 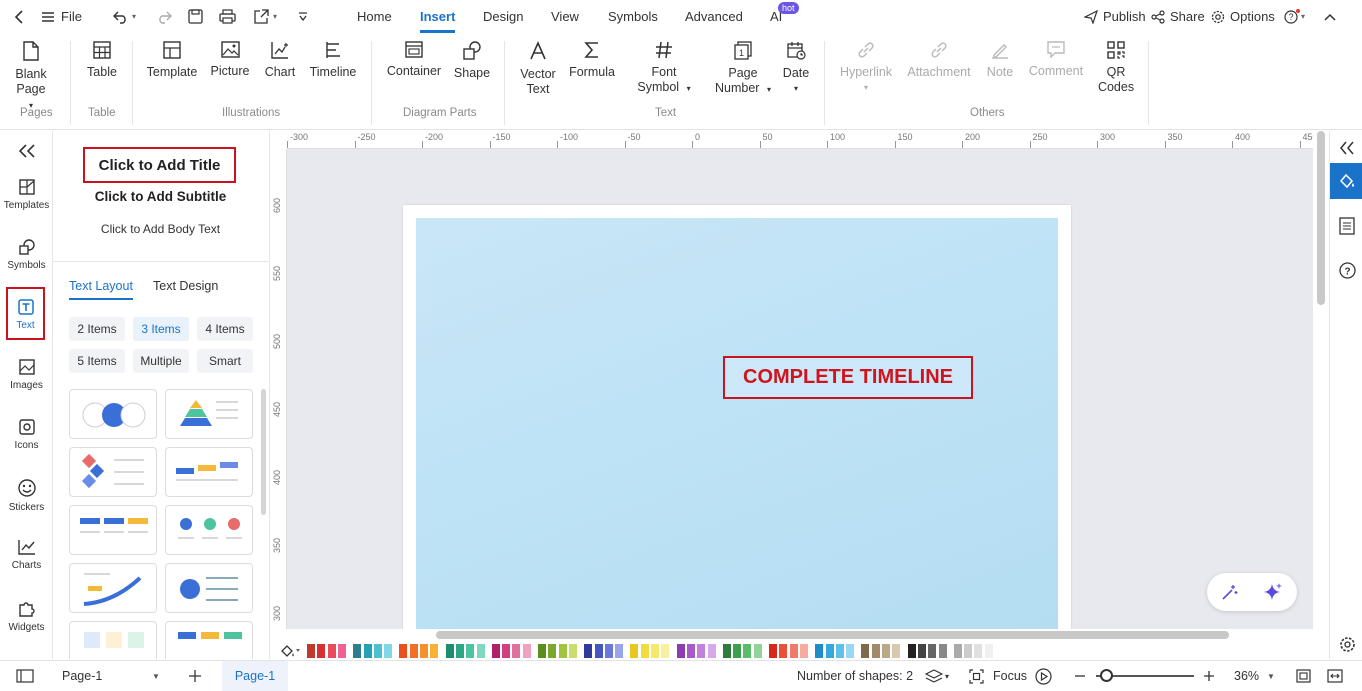 I want to click on fit-page-button, so click(x=1303, y=676).